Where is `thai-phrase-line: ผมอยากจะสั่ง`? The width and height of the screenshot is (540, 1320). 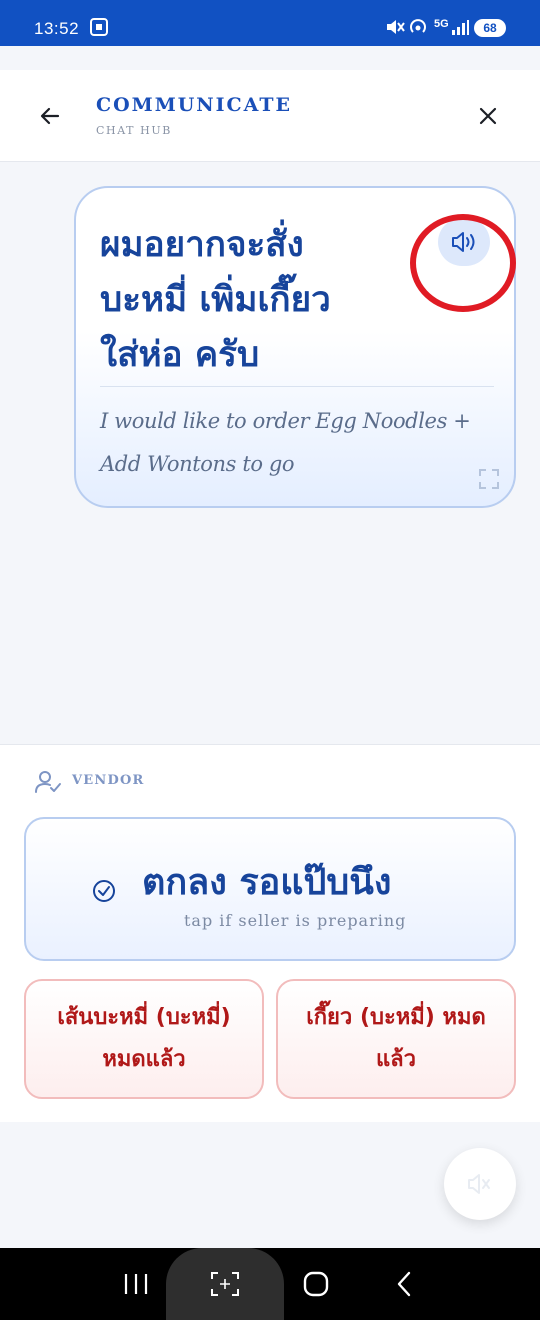 thai-phrase-line: ผมอยากจะสั่ง is located at coordinates (202, 245).